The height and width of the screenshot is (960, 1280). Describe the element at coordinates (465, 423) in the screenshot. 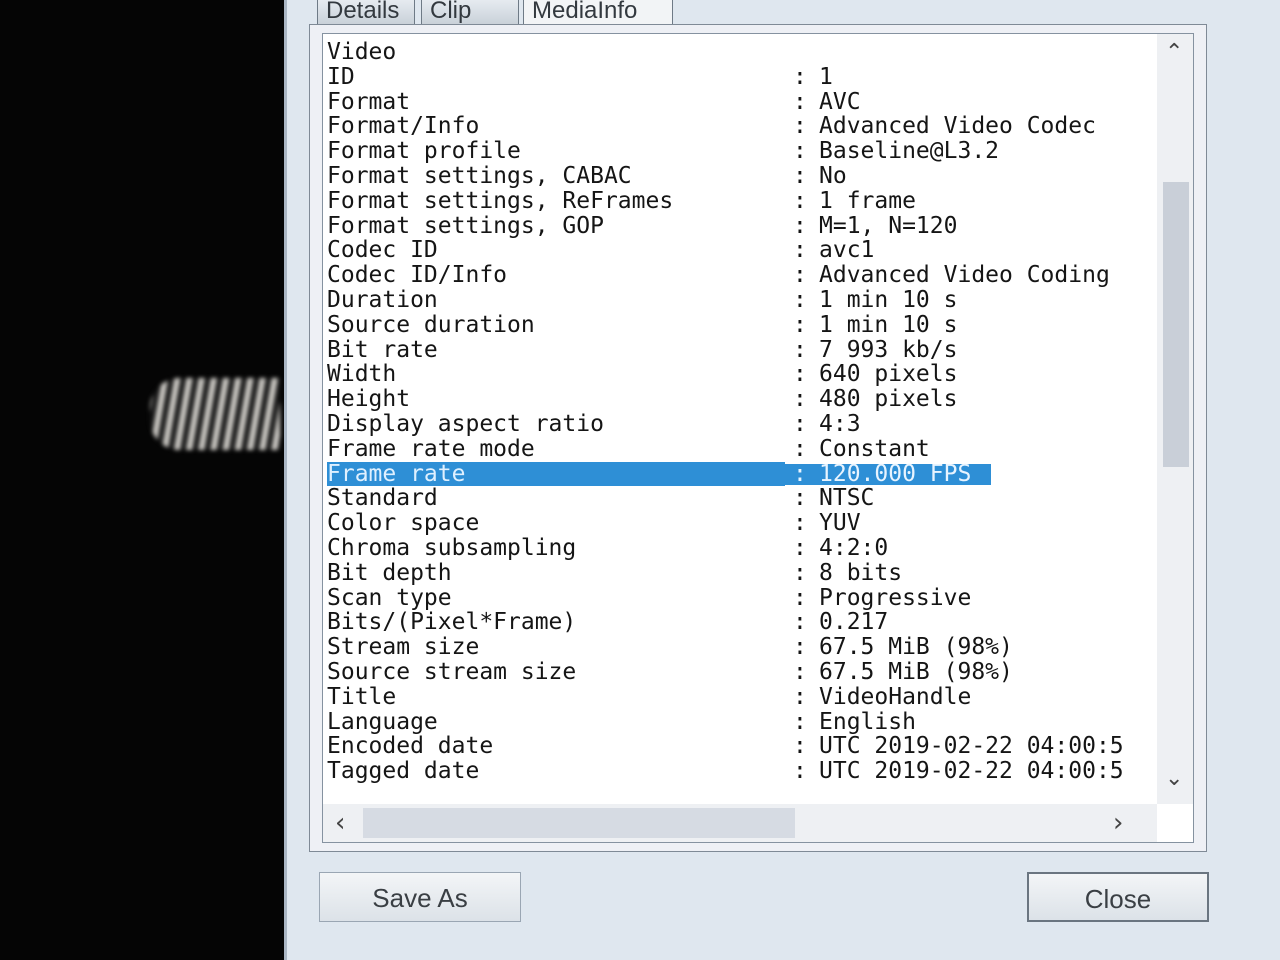

I see `info-label: Display aspect ratio` at that location.